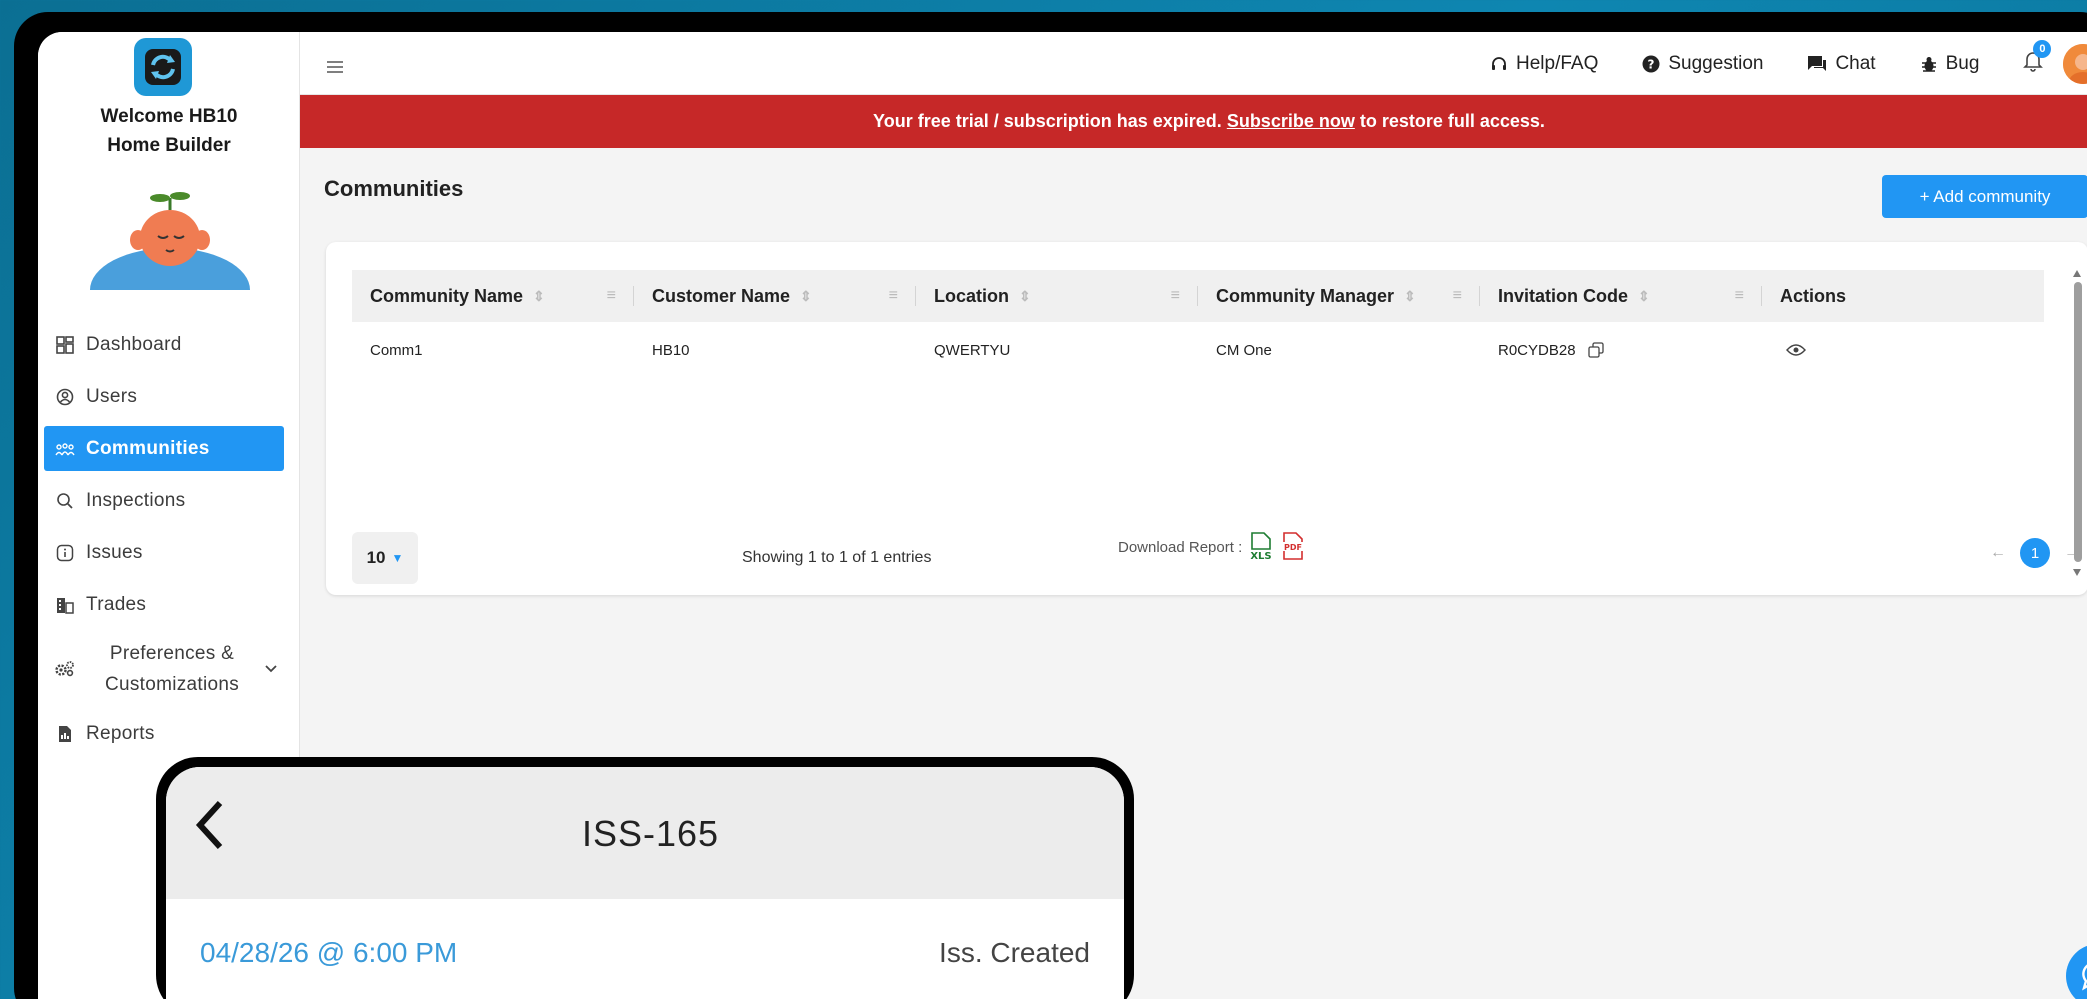 The height and width of the screenshot is (999, 2087). I want to click on headset-icon, so click(1499, 64).